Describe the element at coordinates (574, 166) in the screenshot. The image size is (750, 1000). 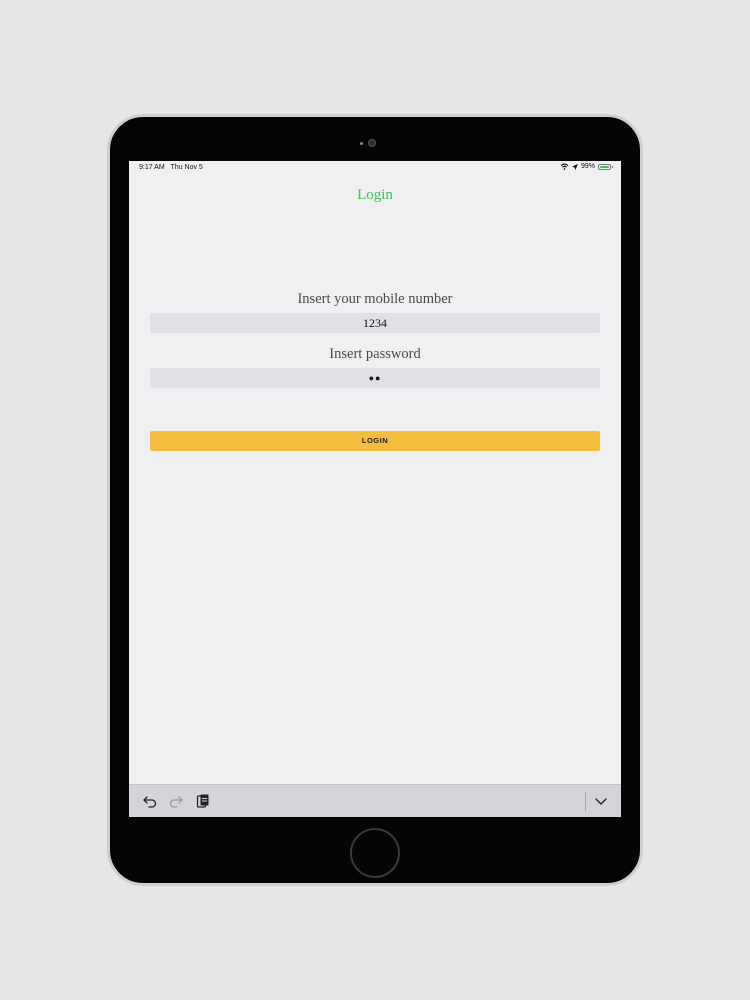
I see `location-arrow-icon` at that location.